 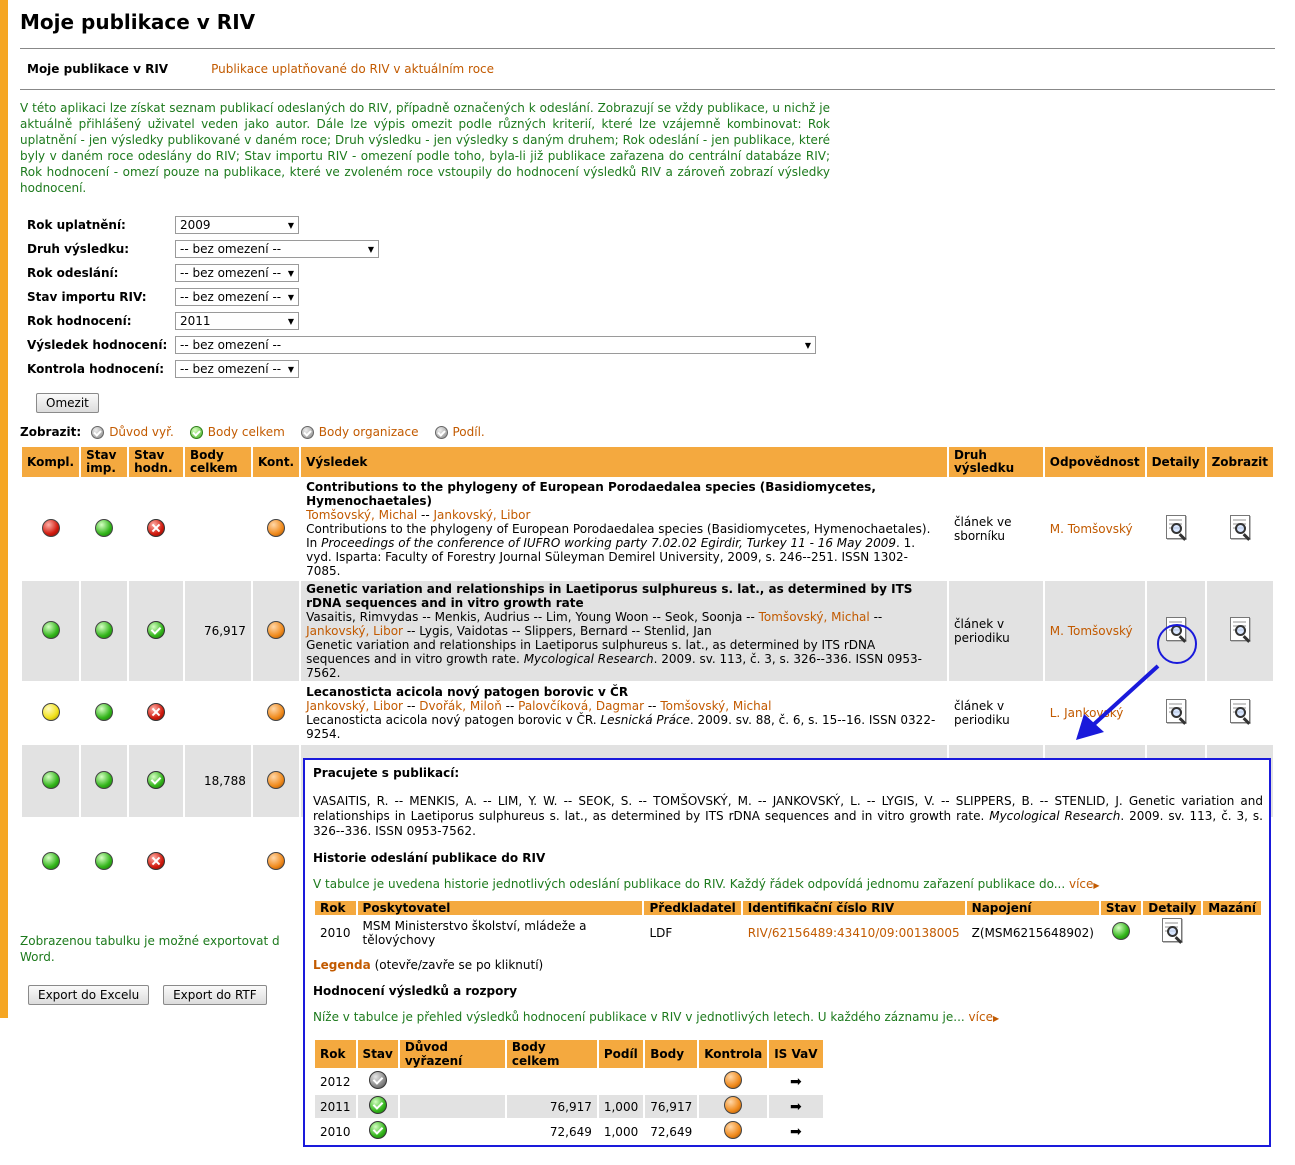 I want to click on table-row: 2011 76,917 1,000 76,917 ➡, so click(x=569, y=1106).